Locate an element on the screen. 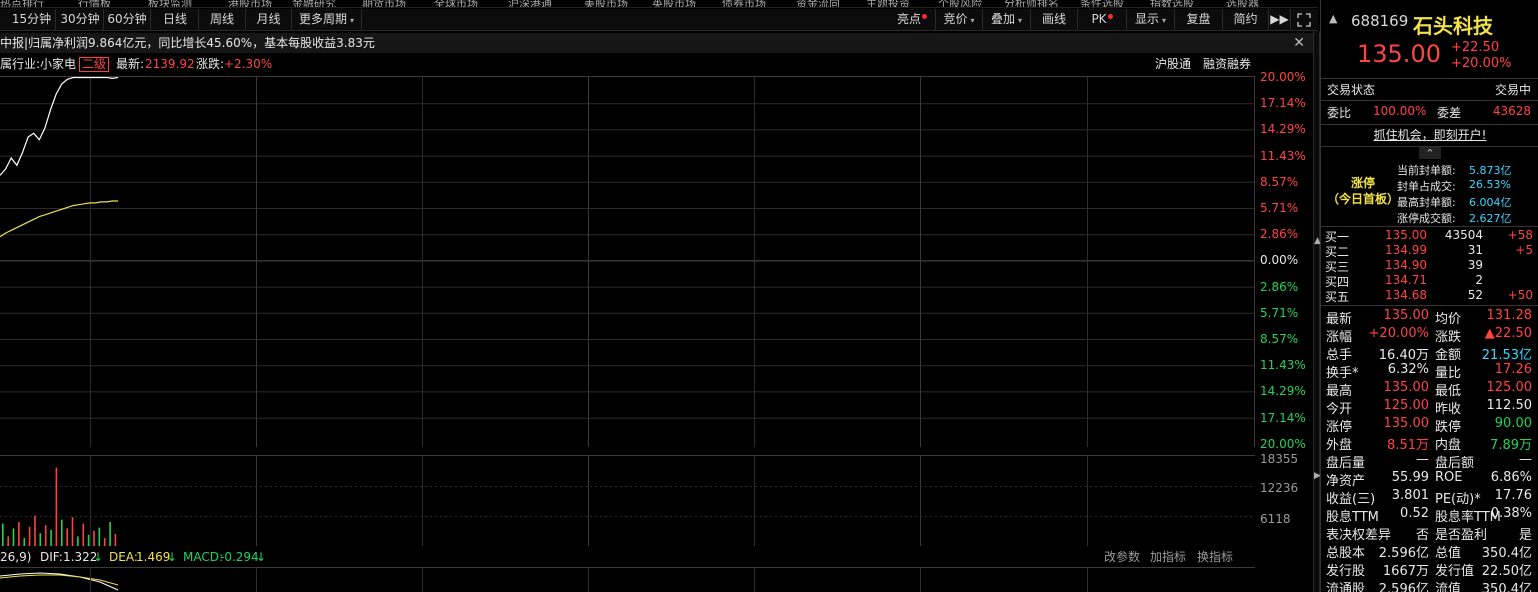 This screenshot has width=1538, height=592. toolbar-button: 复盘 is located at coordinates (1199, 20).